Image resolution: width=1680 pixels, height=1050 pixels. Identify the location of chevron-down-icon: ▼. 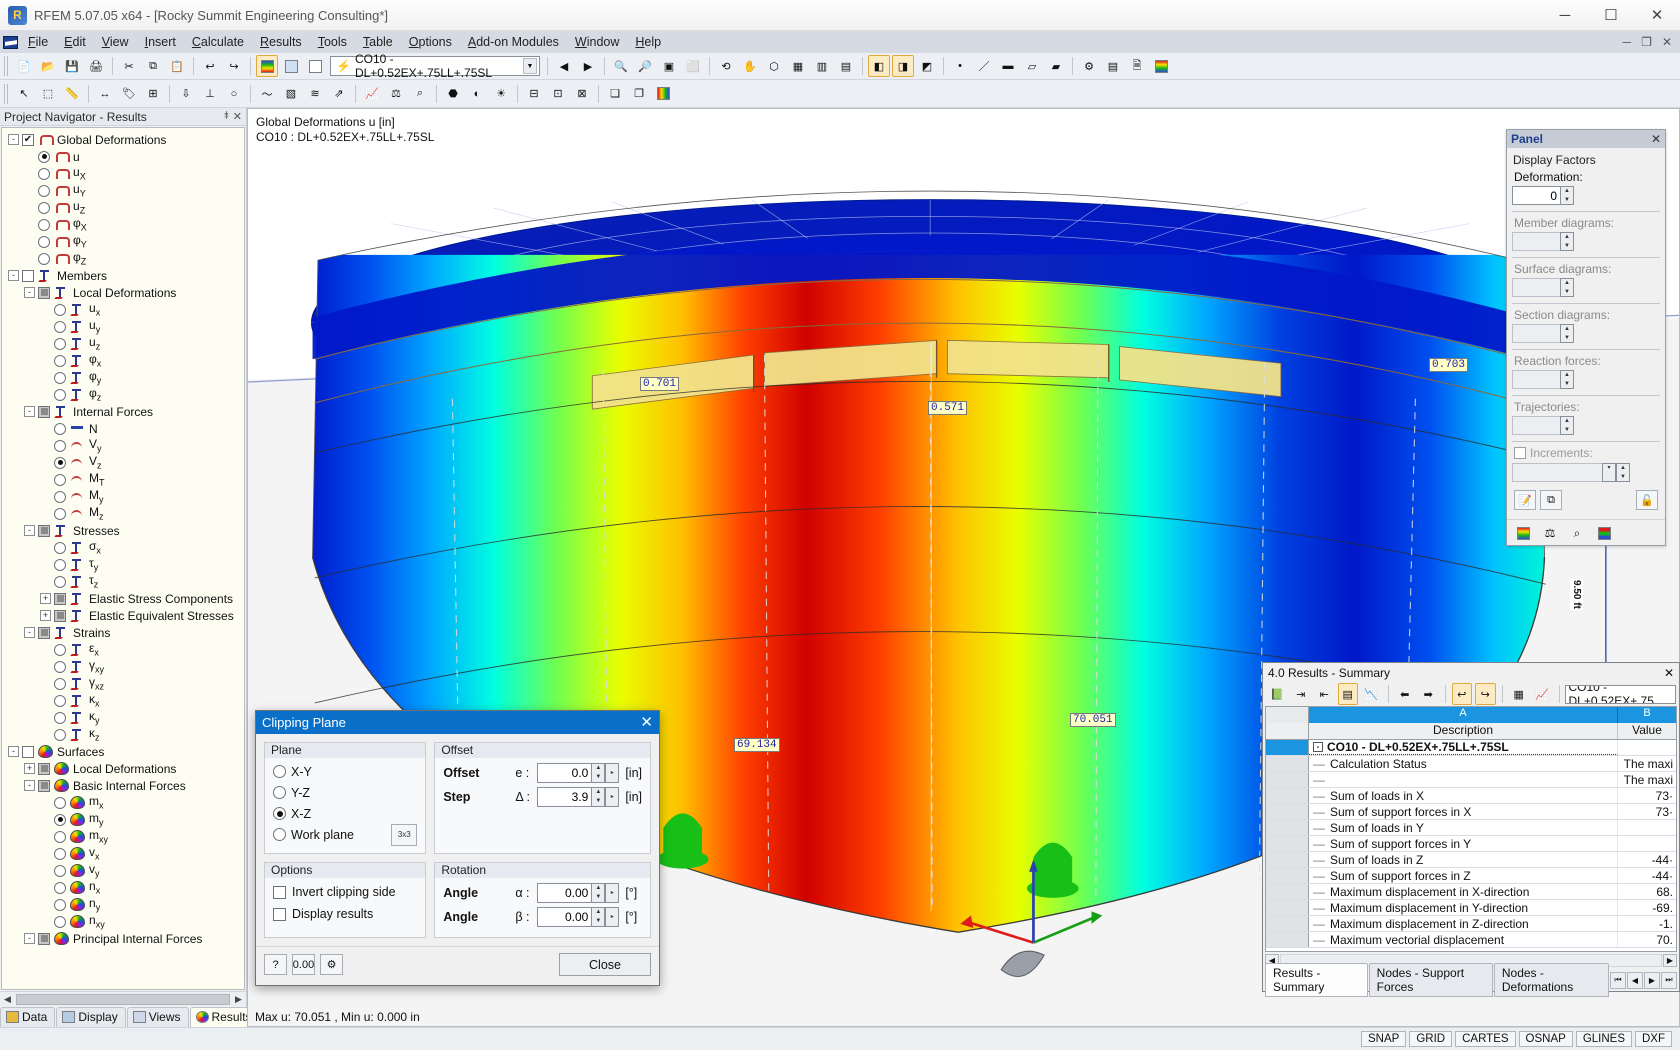
(529, 66).